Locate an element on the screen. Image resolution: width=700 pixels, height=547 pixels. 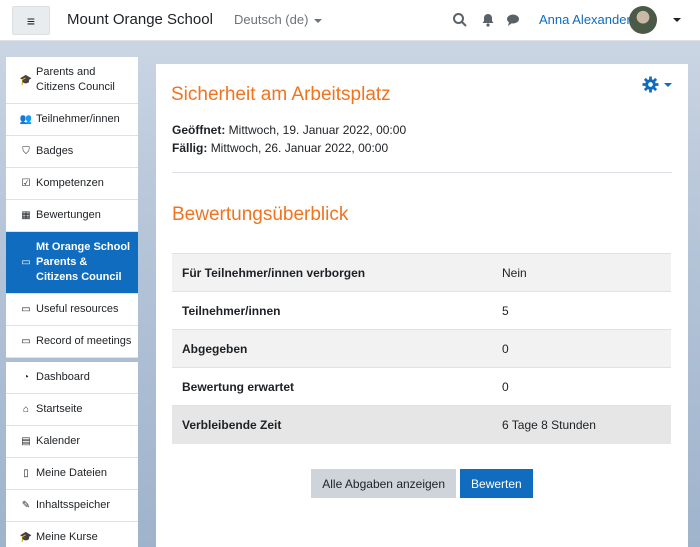
sidebar-item-my-courses: 🎓 Meine Kurse is located at coordinates (72, 534).